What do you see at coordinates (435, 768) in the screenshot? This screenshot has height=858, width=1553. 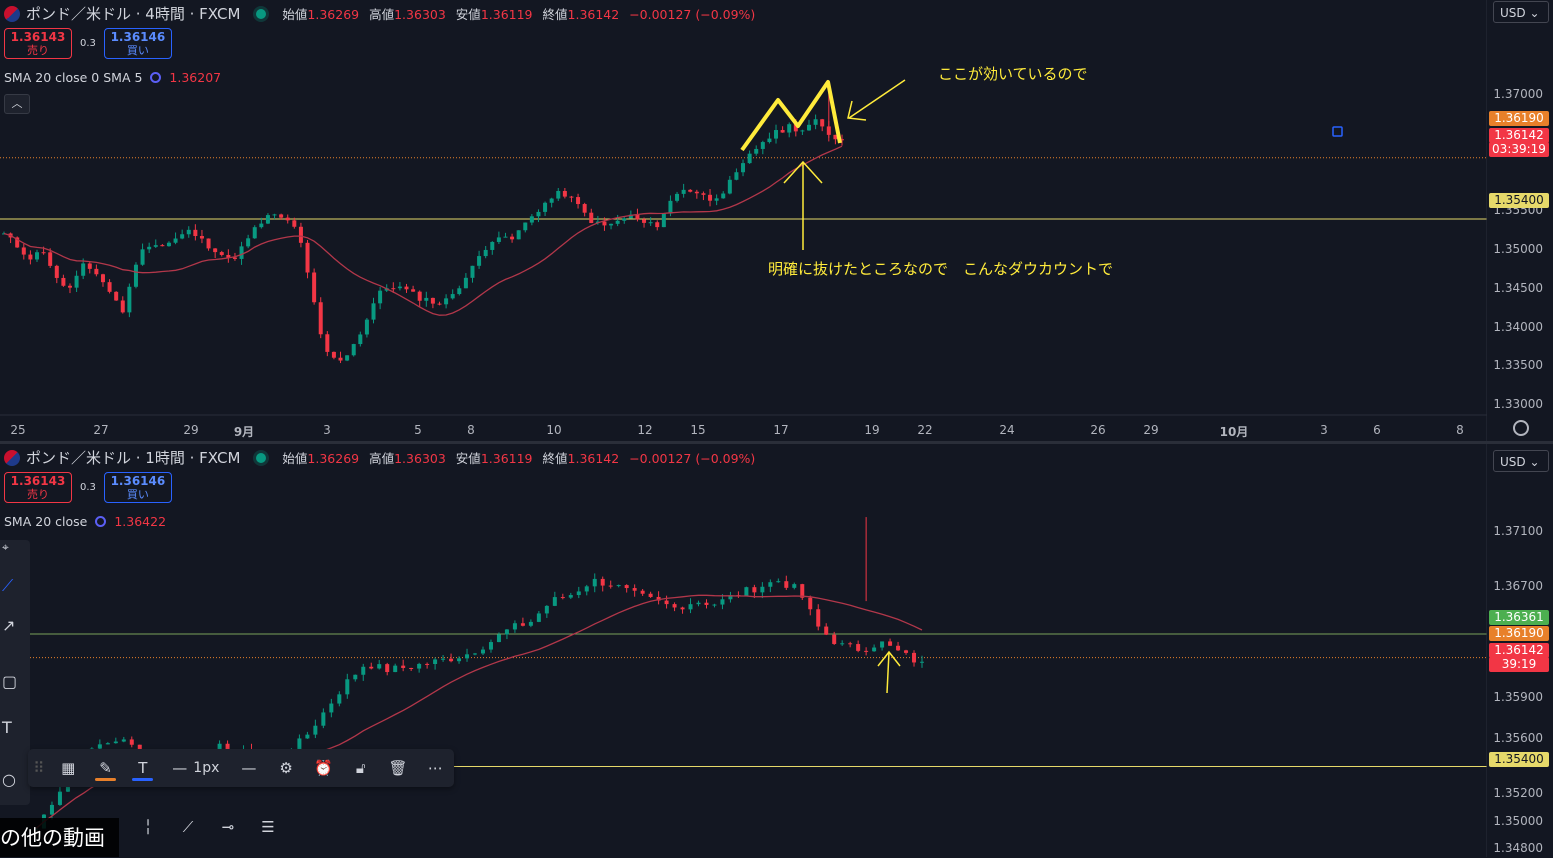 I see `more-icon: ⋯` at bounding box center [435, 768].